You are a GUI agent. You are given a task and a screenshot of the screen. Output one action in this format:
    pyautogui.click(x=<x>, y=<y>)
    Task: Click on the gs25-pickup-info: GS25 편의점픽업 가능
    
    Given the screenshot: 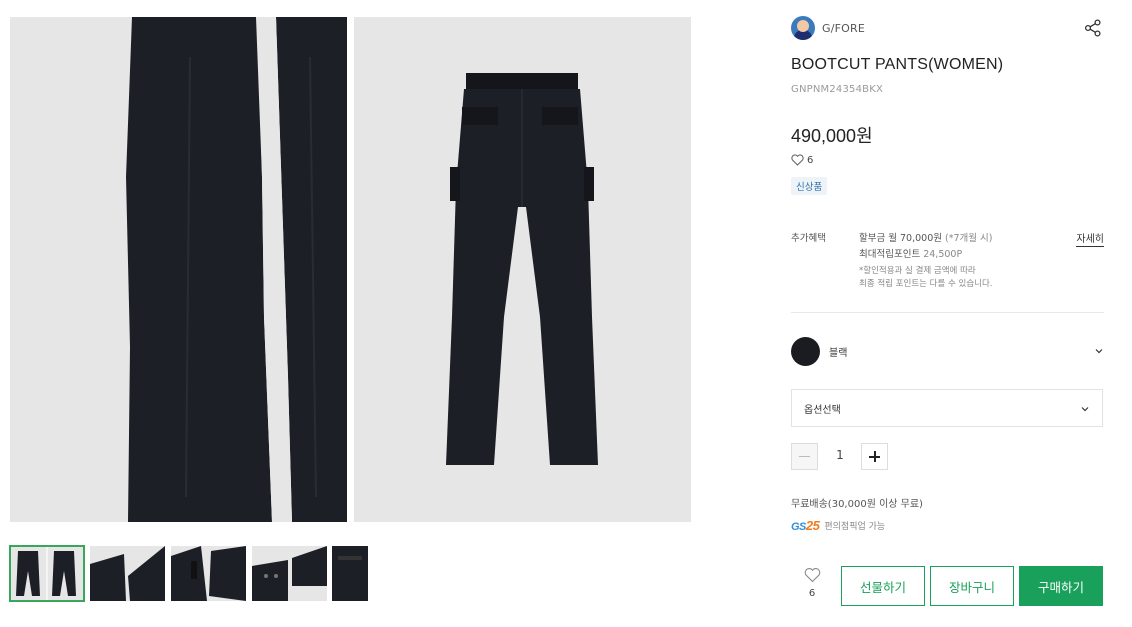 What is the action you would take?
    pyautogui.click(x=838, y=525)
    